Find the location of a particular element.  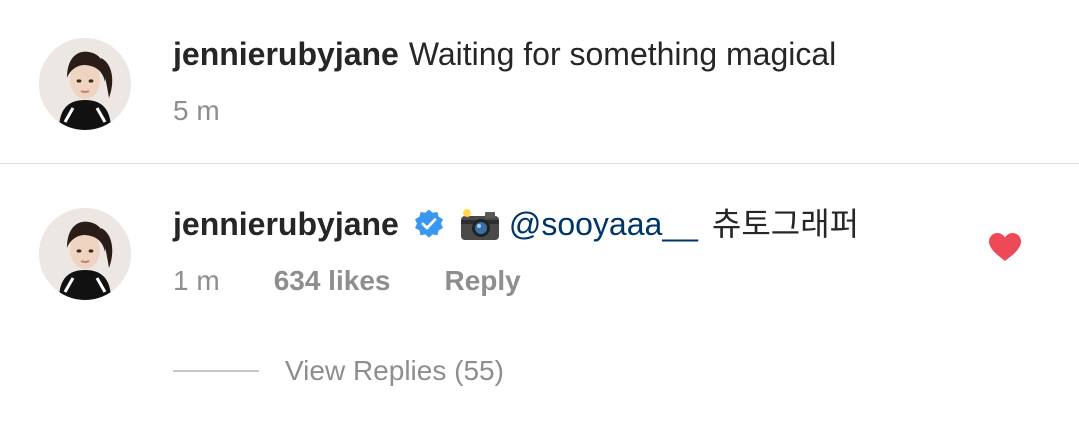

comment-line: jennierubyjane @sooyaaa__ 츄토그래퍼 is located at coordinates (516, 224).